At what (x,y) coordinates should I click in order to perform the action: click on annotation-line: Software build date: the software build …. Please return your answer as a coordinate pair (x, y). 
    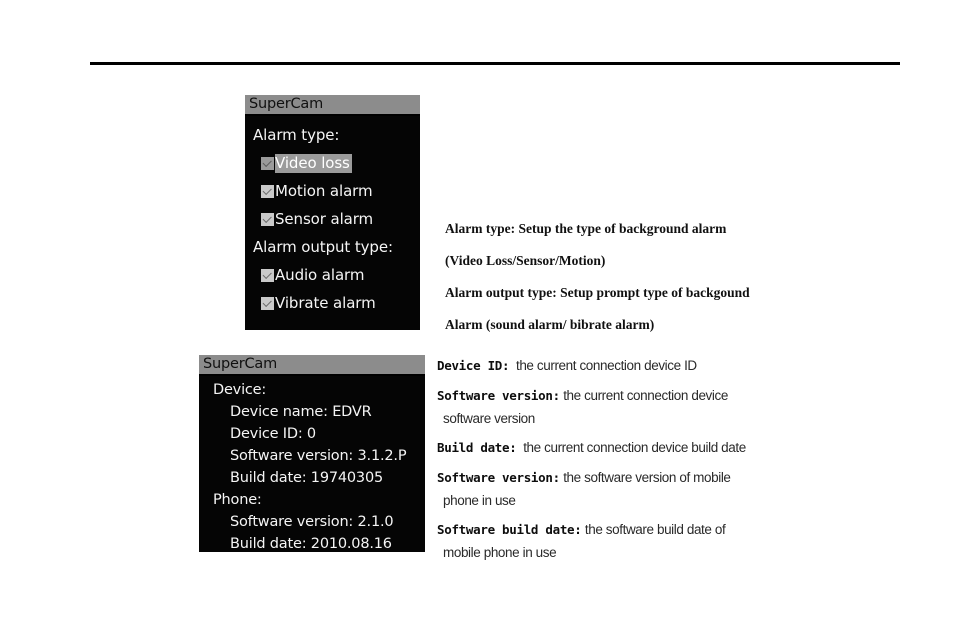
    Looking at the image, I should click on (652, 530).